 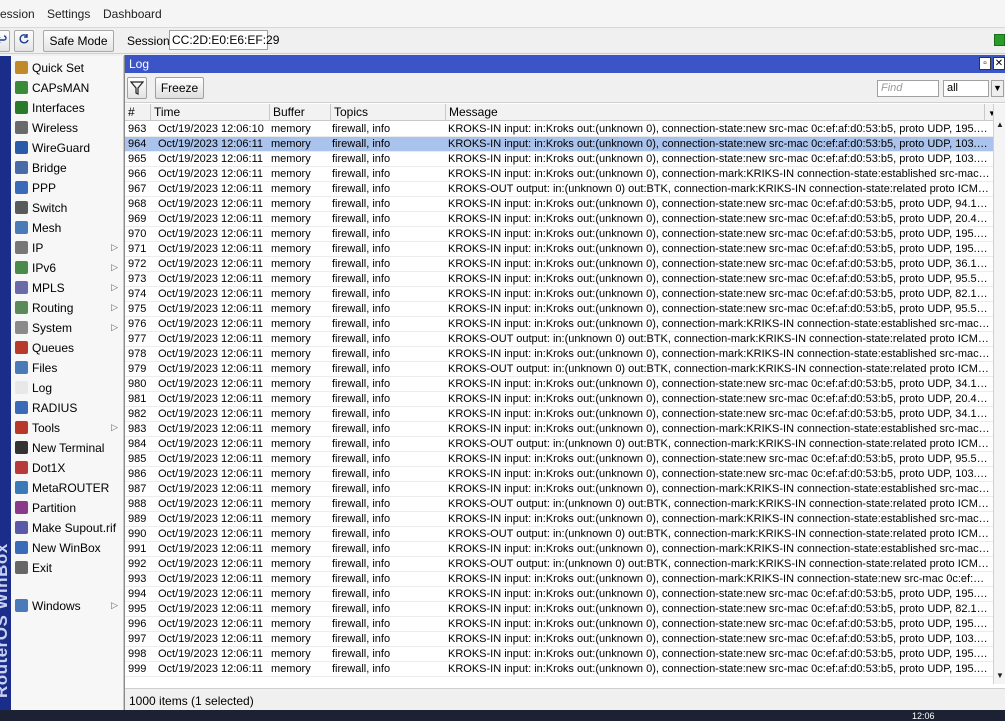 What do you see at coordinates (565, 64) in the screenshot?
I see `log-titlebar: Log ▫ ✕` at bounding box center [565, 64].